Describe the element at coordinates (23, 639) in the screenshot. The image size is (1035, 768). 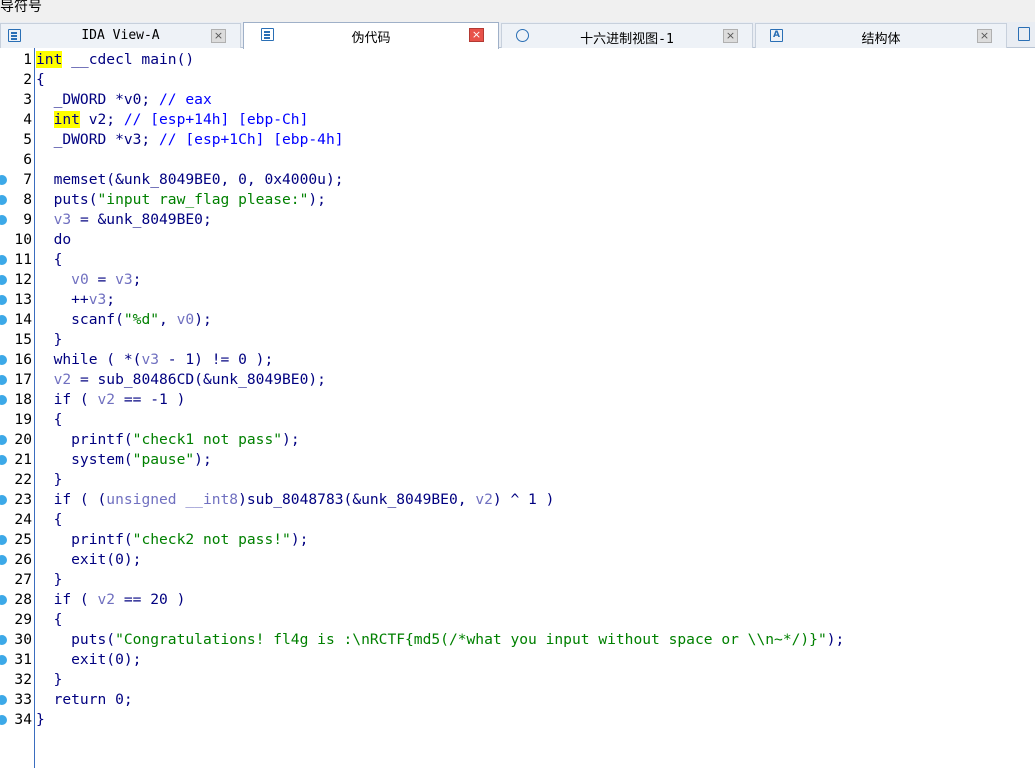
I see `line-number: 30` at that location.